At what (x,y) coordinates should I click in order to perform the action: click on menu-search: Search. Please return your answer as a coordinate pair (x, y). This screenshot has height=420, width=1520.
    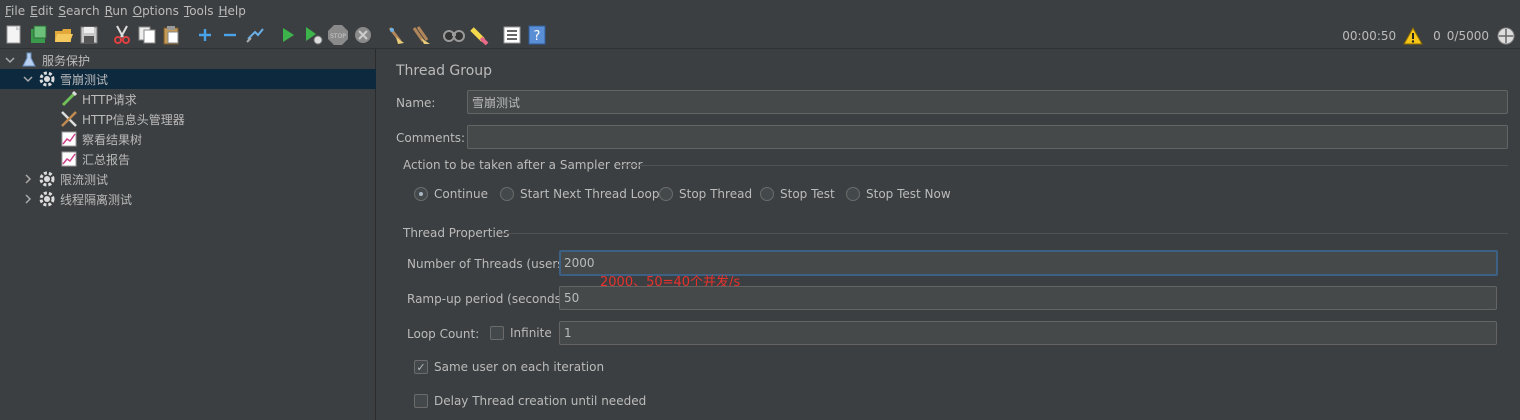
    Looking at the image, I should click on (80, 11).